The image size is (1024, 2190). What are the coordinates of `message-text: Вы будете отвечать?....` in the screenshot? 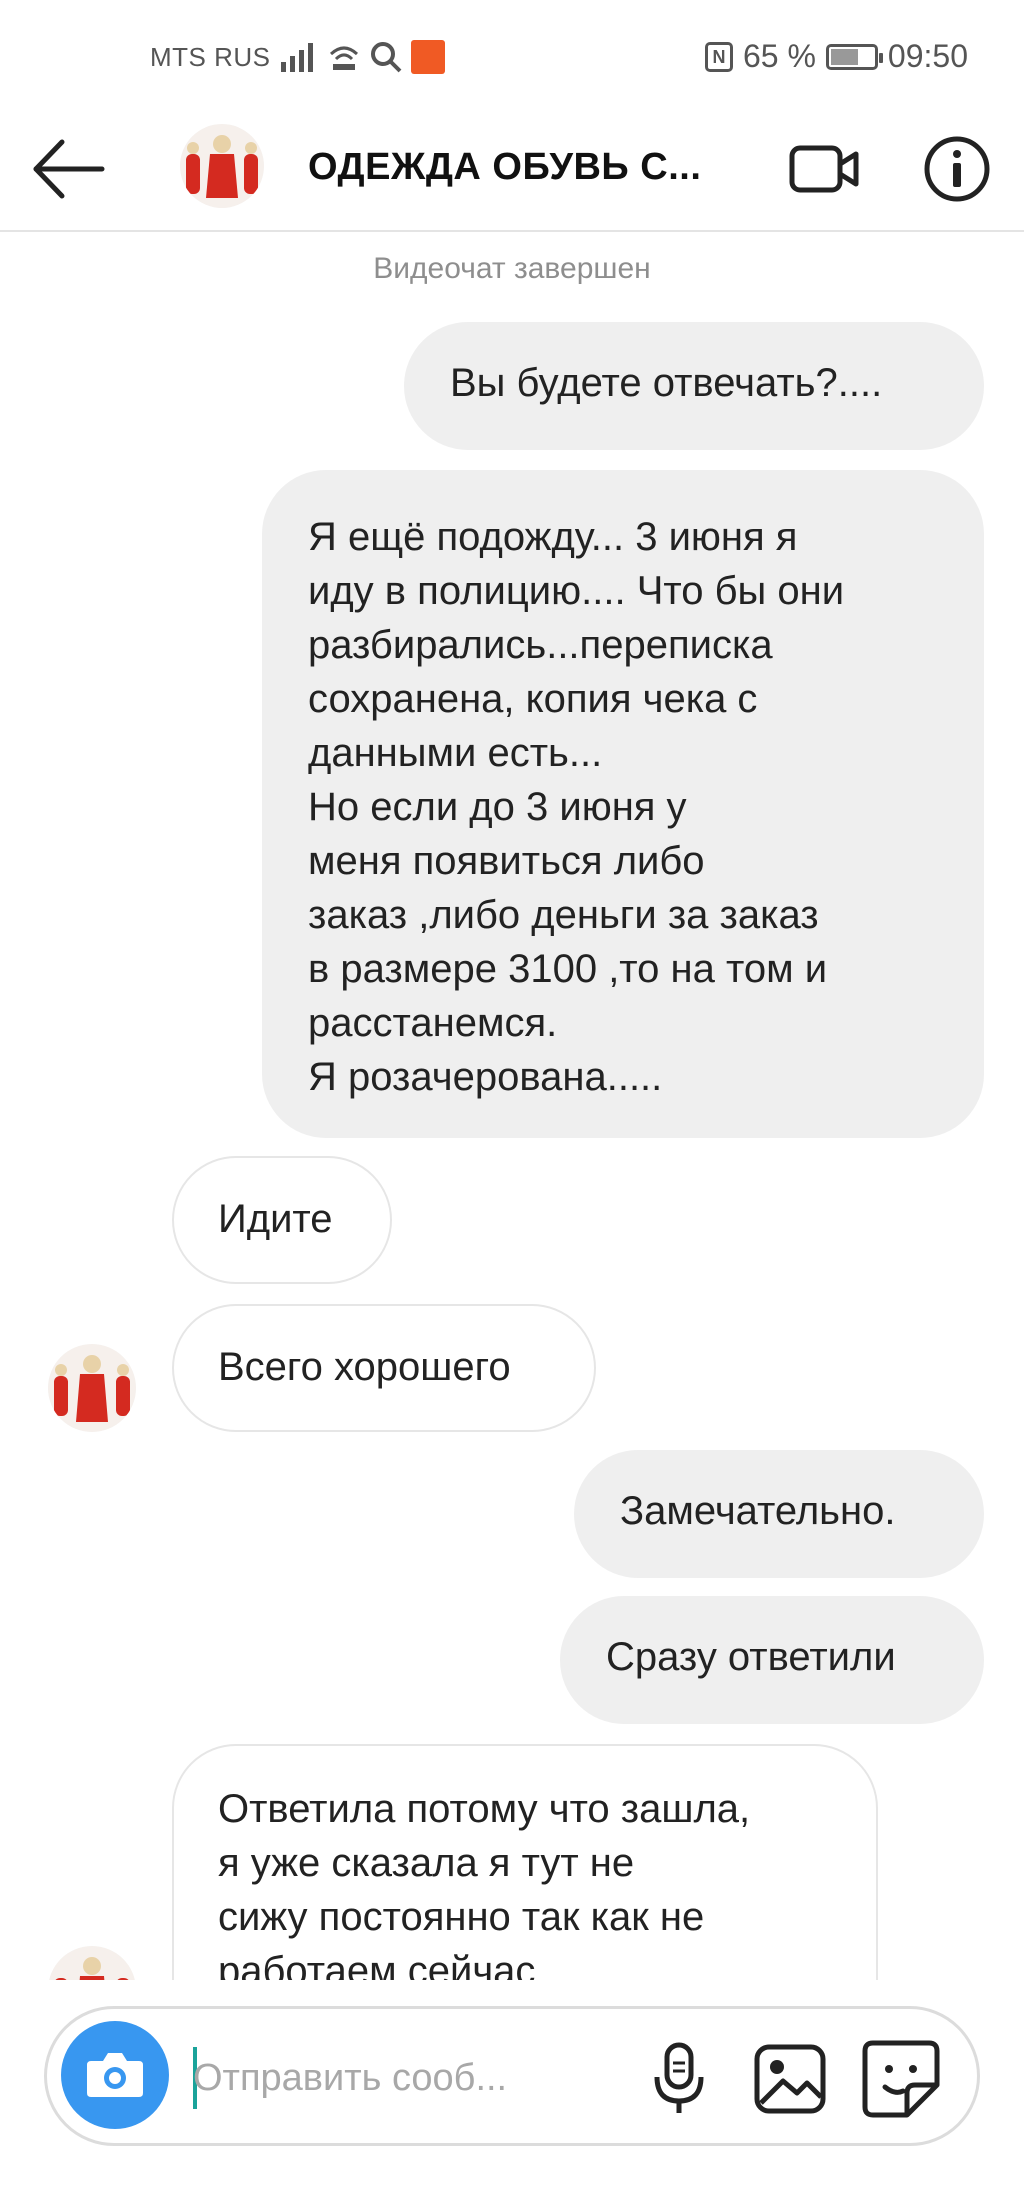 It's located at (666, 383).